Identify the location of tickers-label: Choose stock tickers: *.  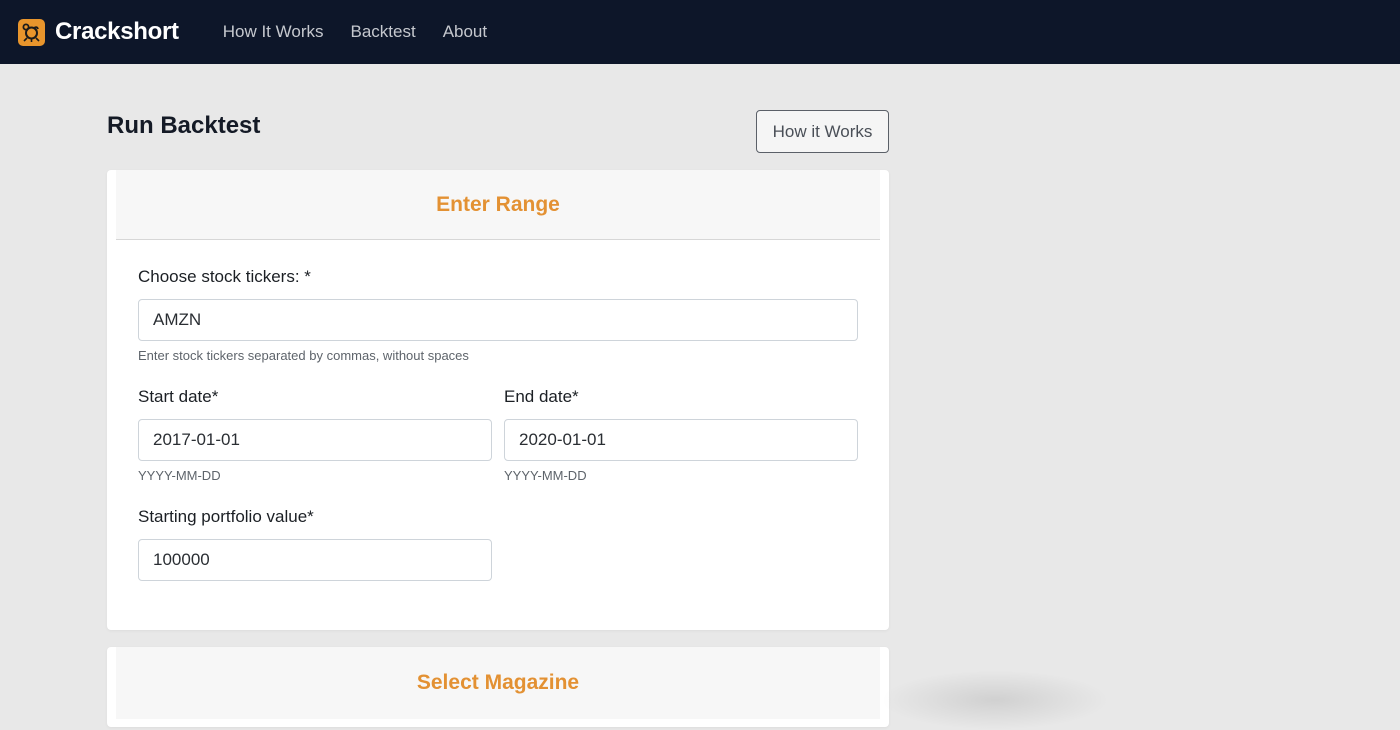
(224, 276).